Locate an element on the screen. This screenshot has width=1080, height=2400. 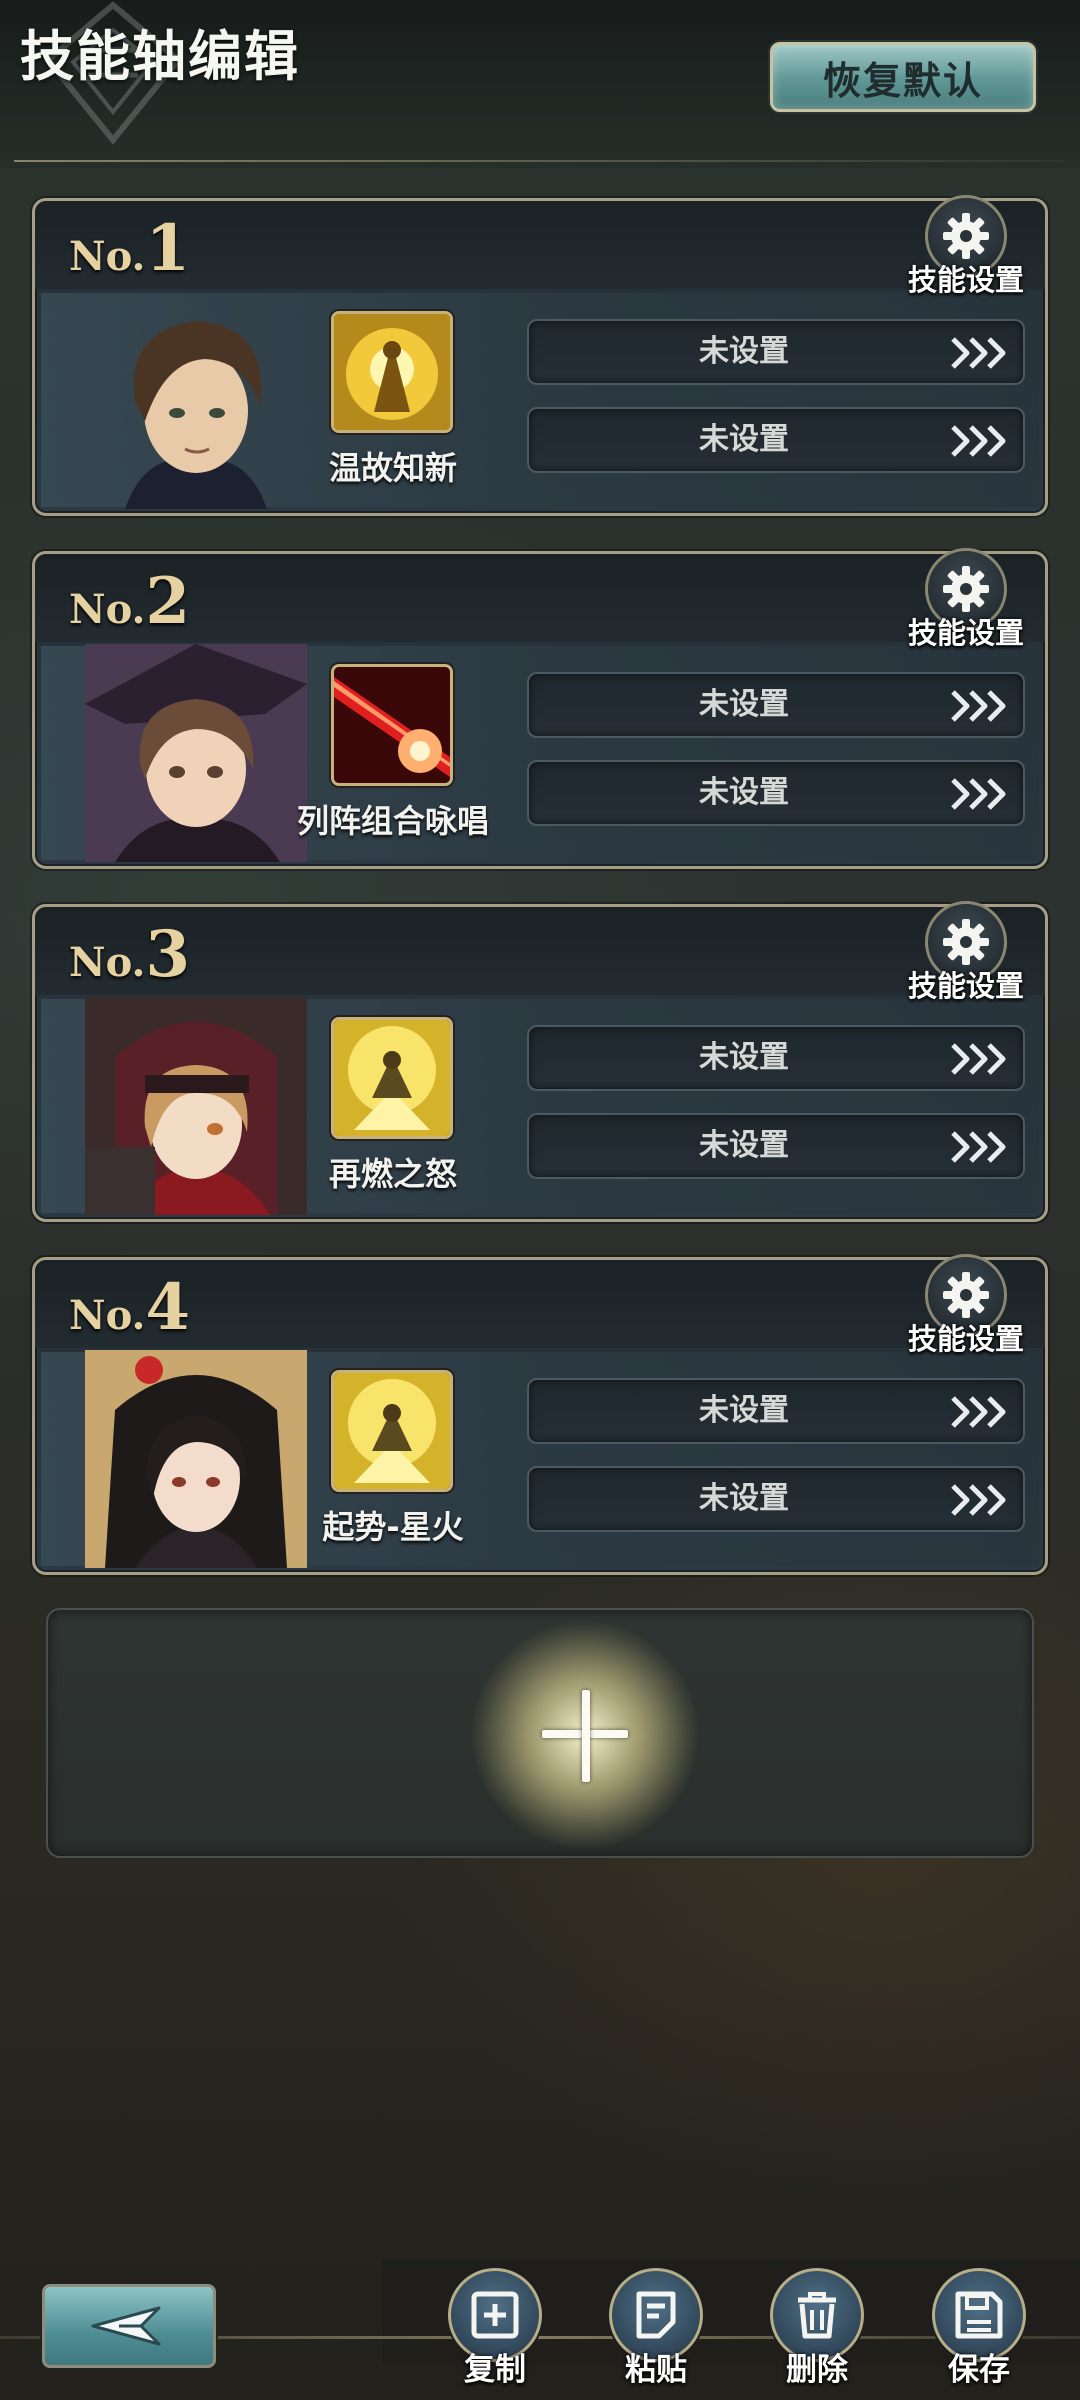
back-button is located at coordinates (129, 2326).